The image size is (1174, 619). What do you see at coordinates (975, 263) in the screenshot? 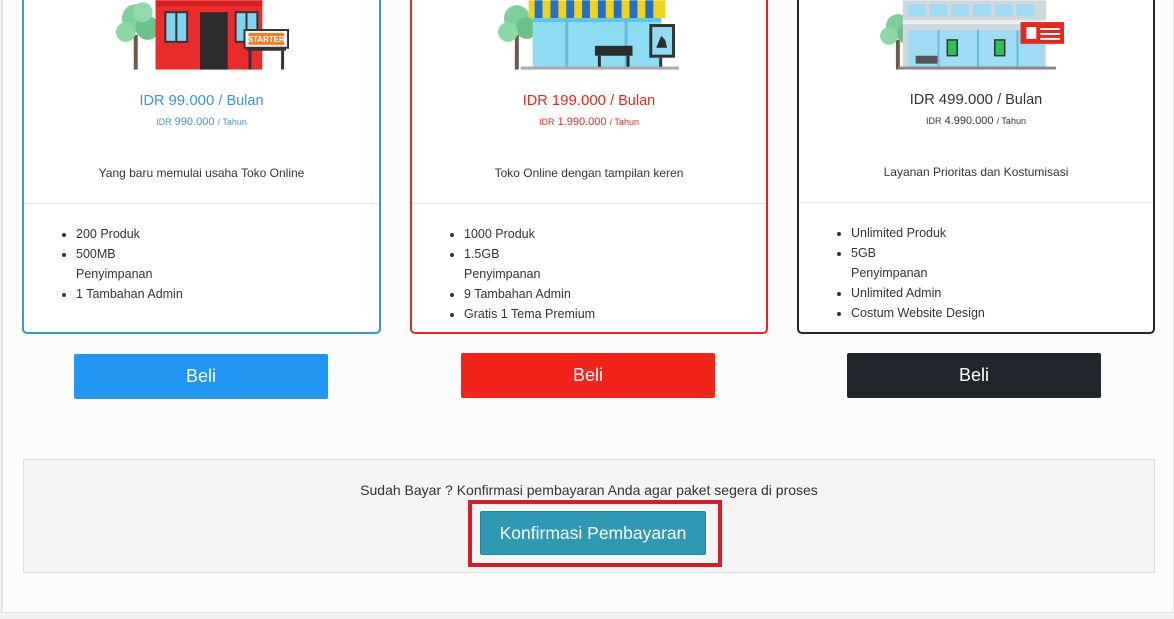
I see `feature-item: 5GB Penyimpanan` at bounding box center [975, 263].